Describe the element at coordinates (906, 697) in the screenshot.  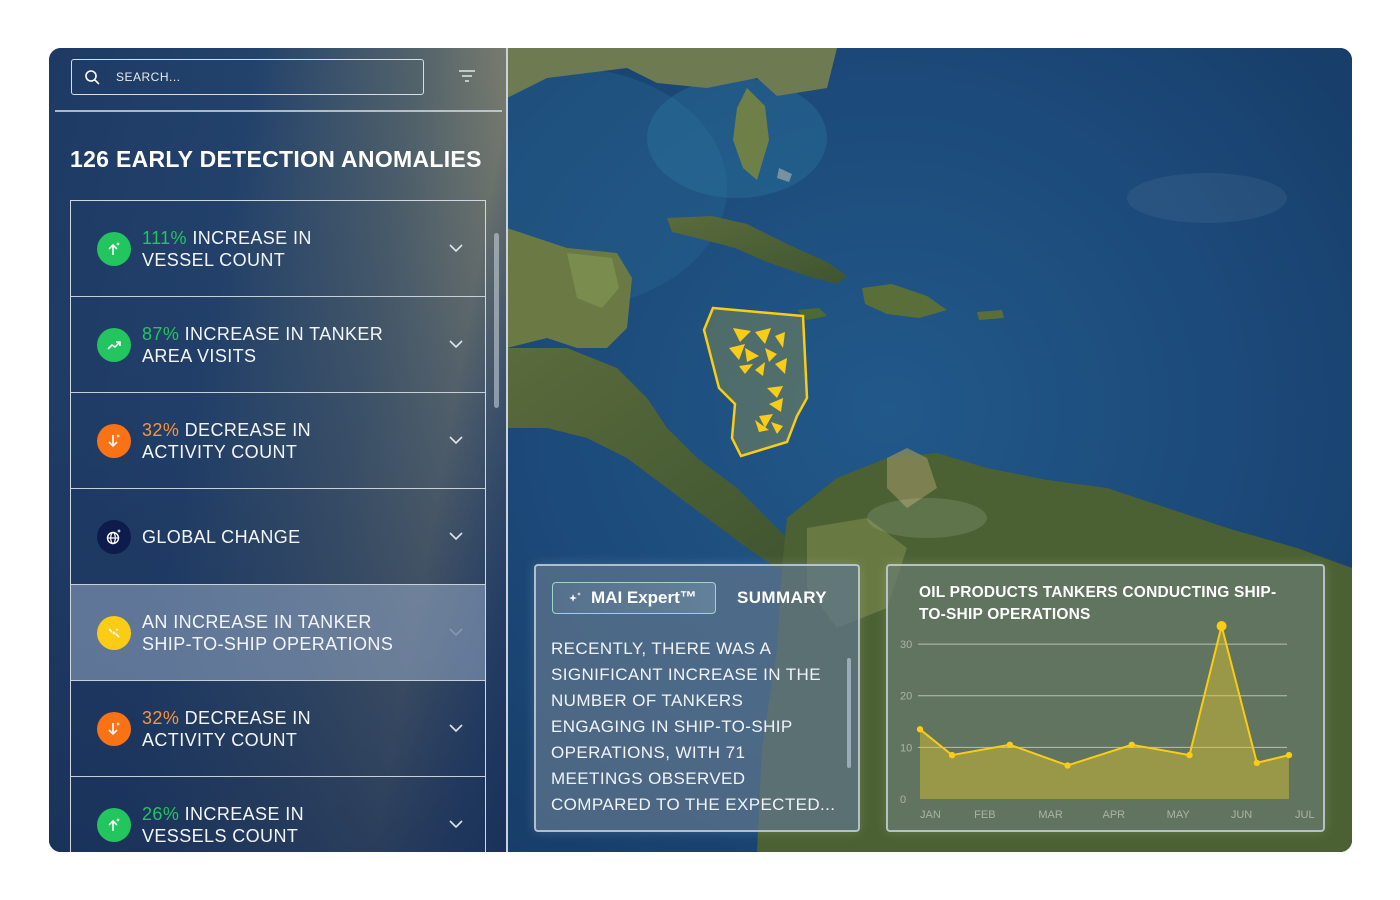
I see `y-tick-label: 20` at that location.